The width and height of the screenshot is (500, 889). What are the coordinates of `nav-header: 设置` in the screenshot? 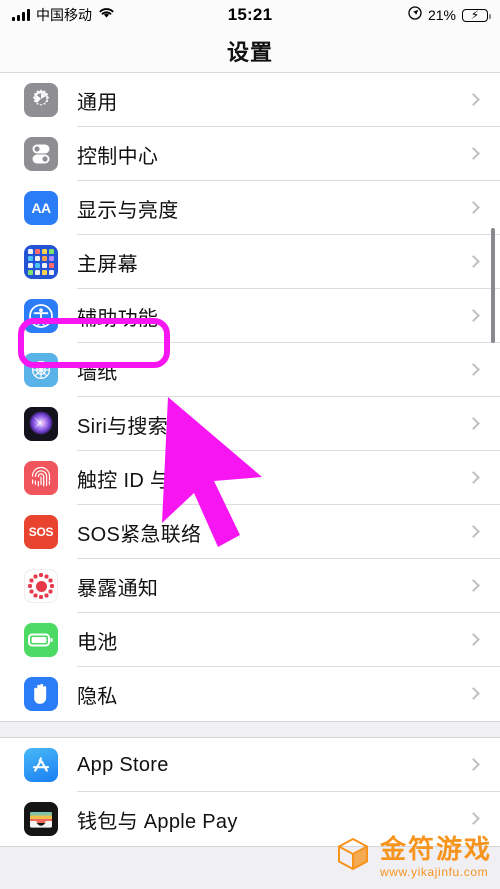 It's located at (250, 51).